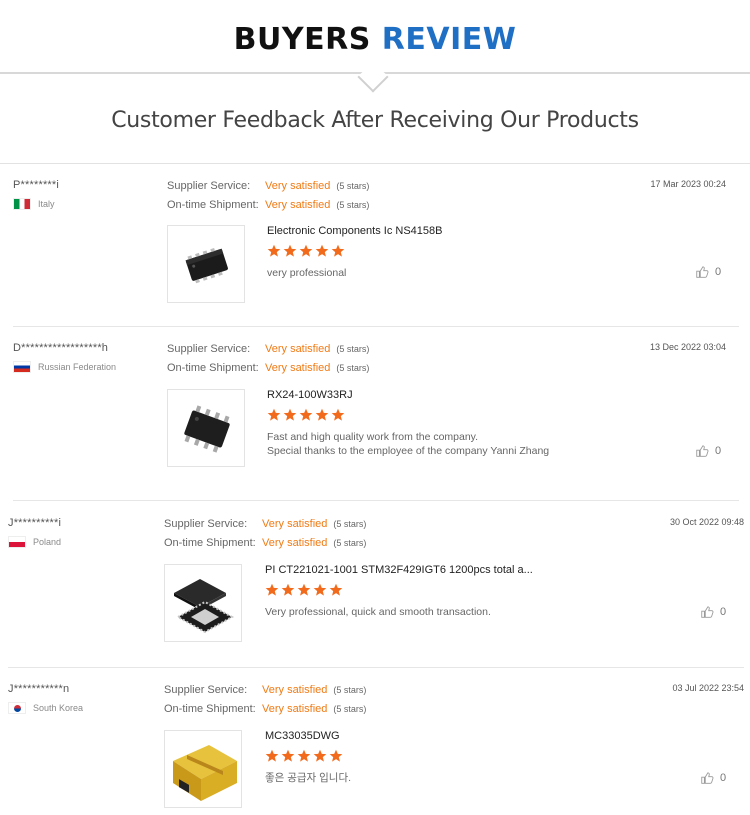  What do you see at coordinates (302, 39) in the screenshot?
I see `title-main: BUYERS` at bounding box center [302, 39].